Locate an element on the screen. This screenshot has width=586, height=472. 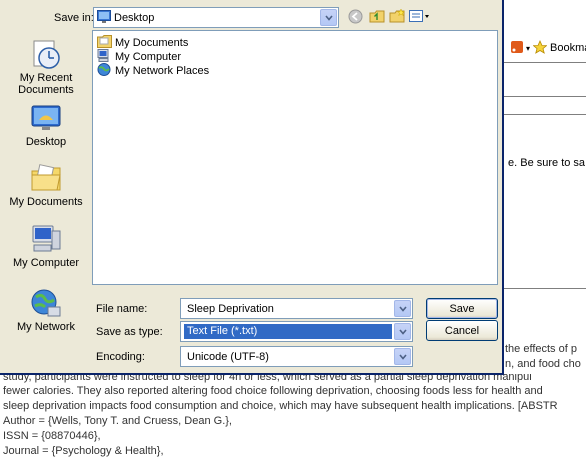
save-as-type-label: Save as type: is located at coordinates (129, 332).